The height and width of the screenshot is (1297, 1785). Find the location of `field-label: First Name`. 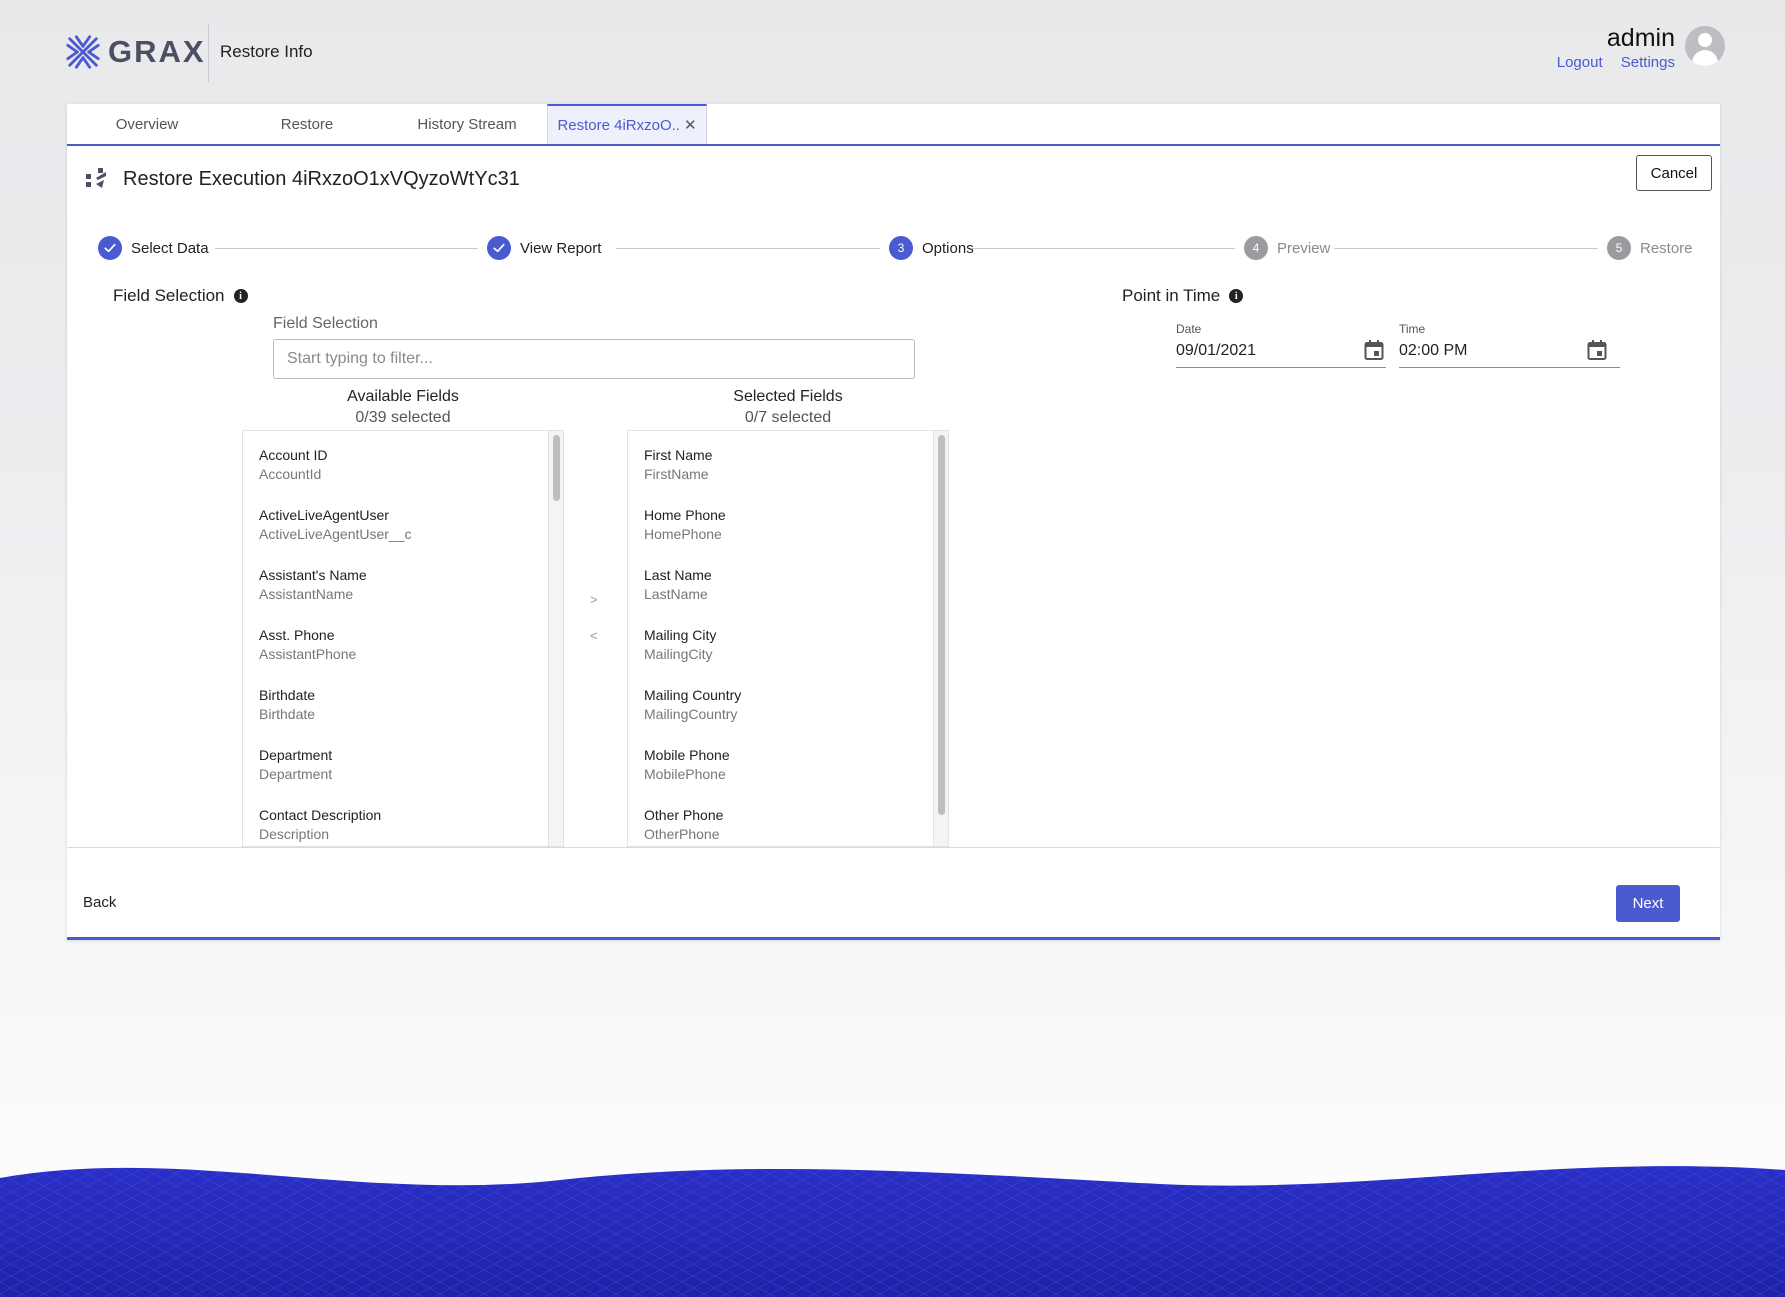

field-label: First Name is located at coordinates (678, 455).